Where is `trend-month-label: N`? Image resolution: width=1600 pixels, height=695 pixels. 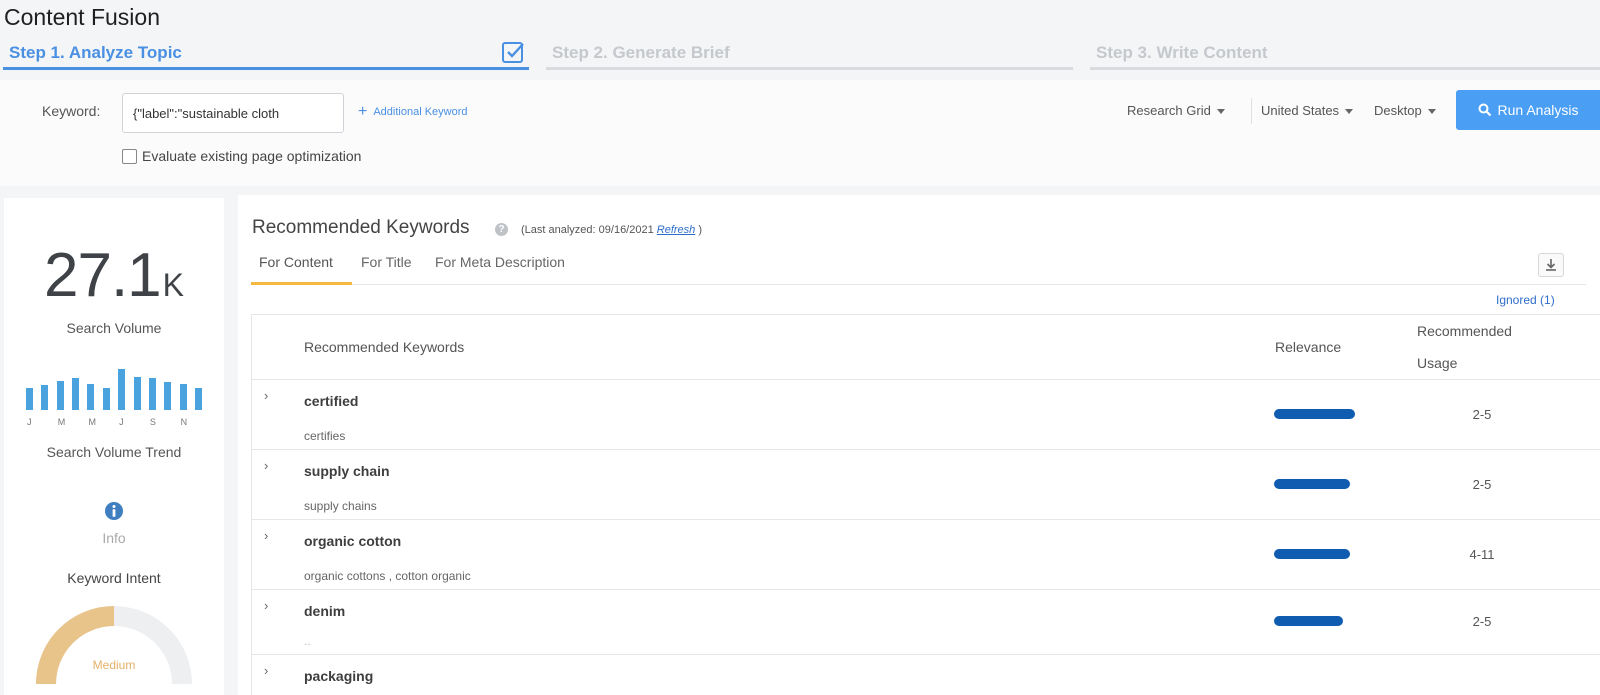
trend-month-label: N is located at coordinates (184, 422).